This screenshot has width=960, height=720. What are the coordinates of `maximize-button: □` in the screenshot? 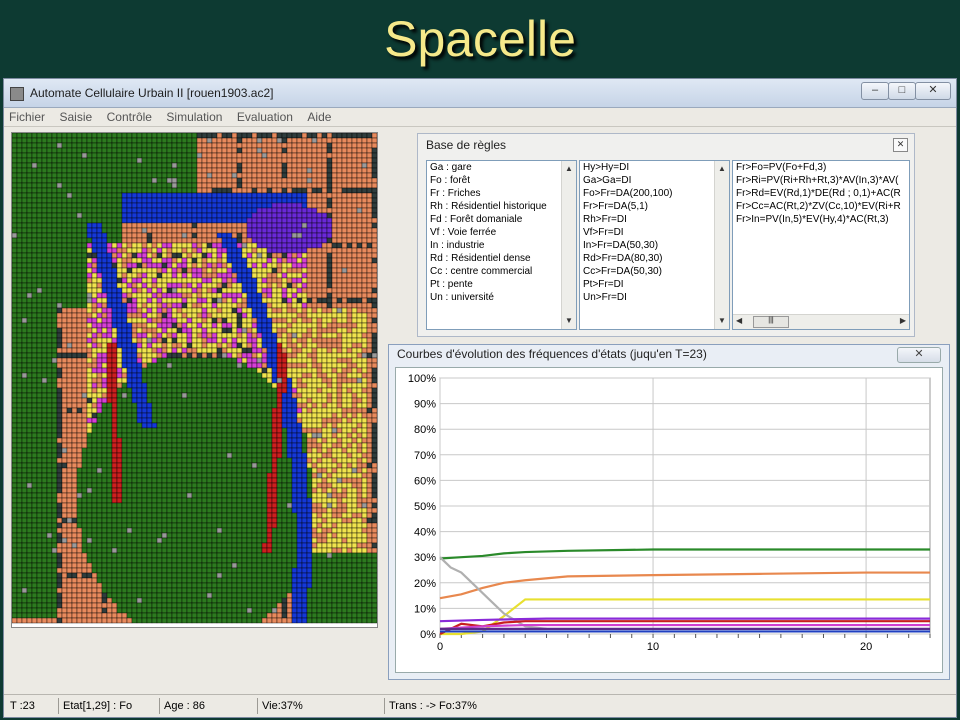 It's located at (902, 91).